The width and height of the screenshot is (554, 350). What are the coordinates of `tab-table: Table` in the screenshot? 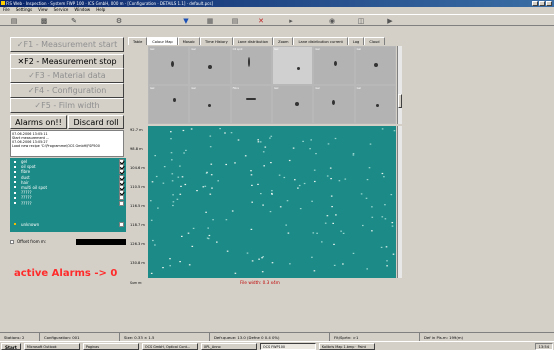 It's located at (138, 41).